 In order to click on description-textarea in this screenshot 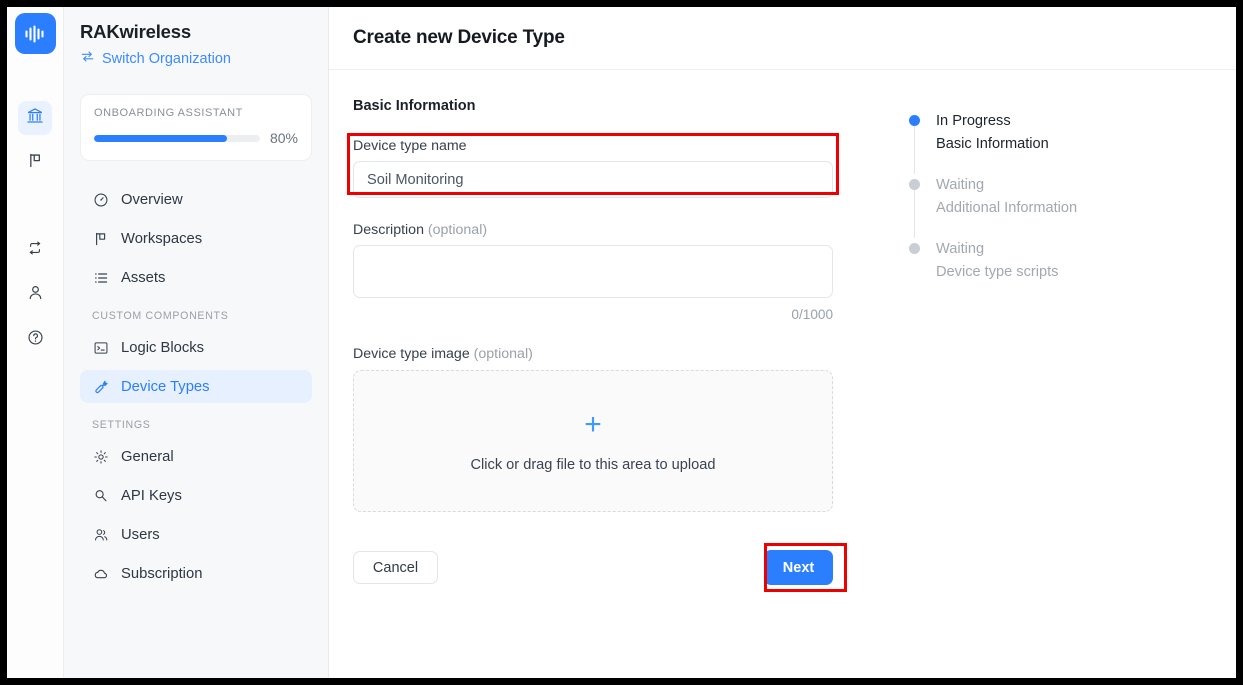, I will do `click(593, 271)`.